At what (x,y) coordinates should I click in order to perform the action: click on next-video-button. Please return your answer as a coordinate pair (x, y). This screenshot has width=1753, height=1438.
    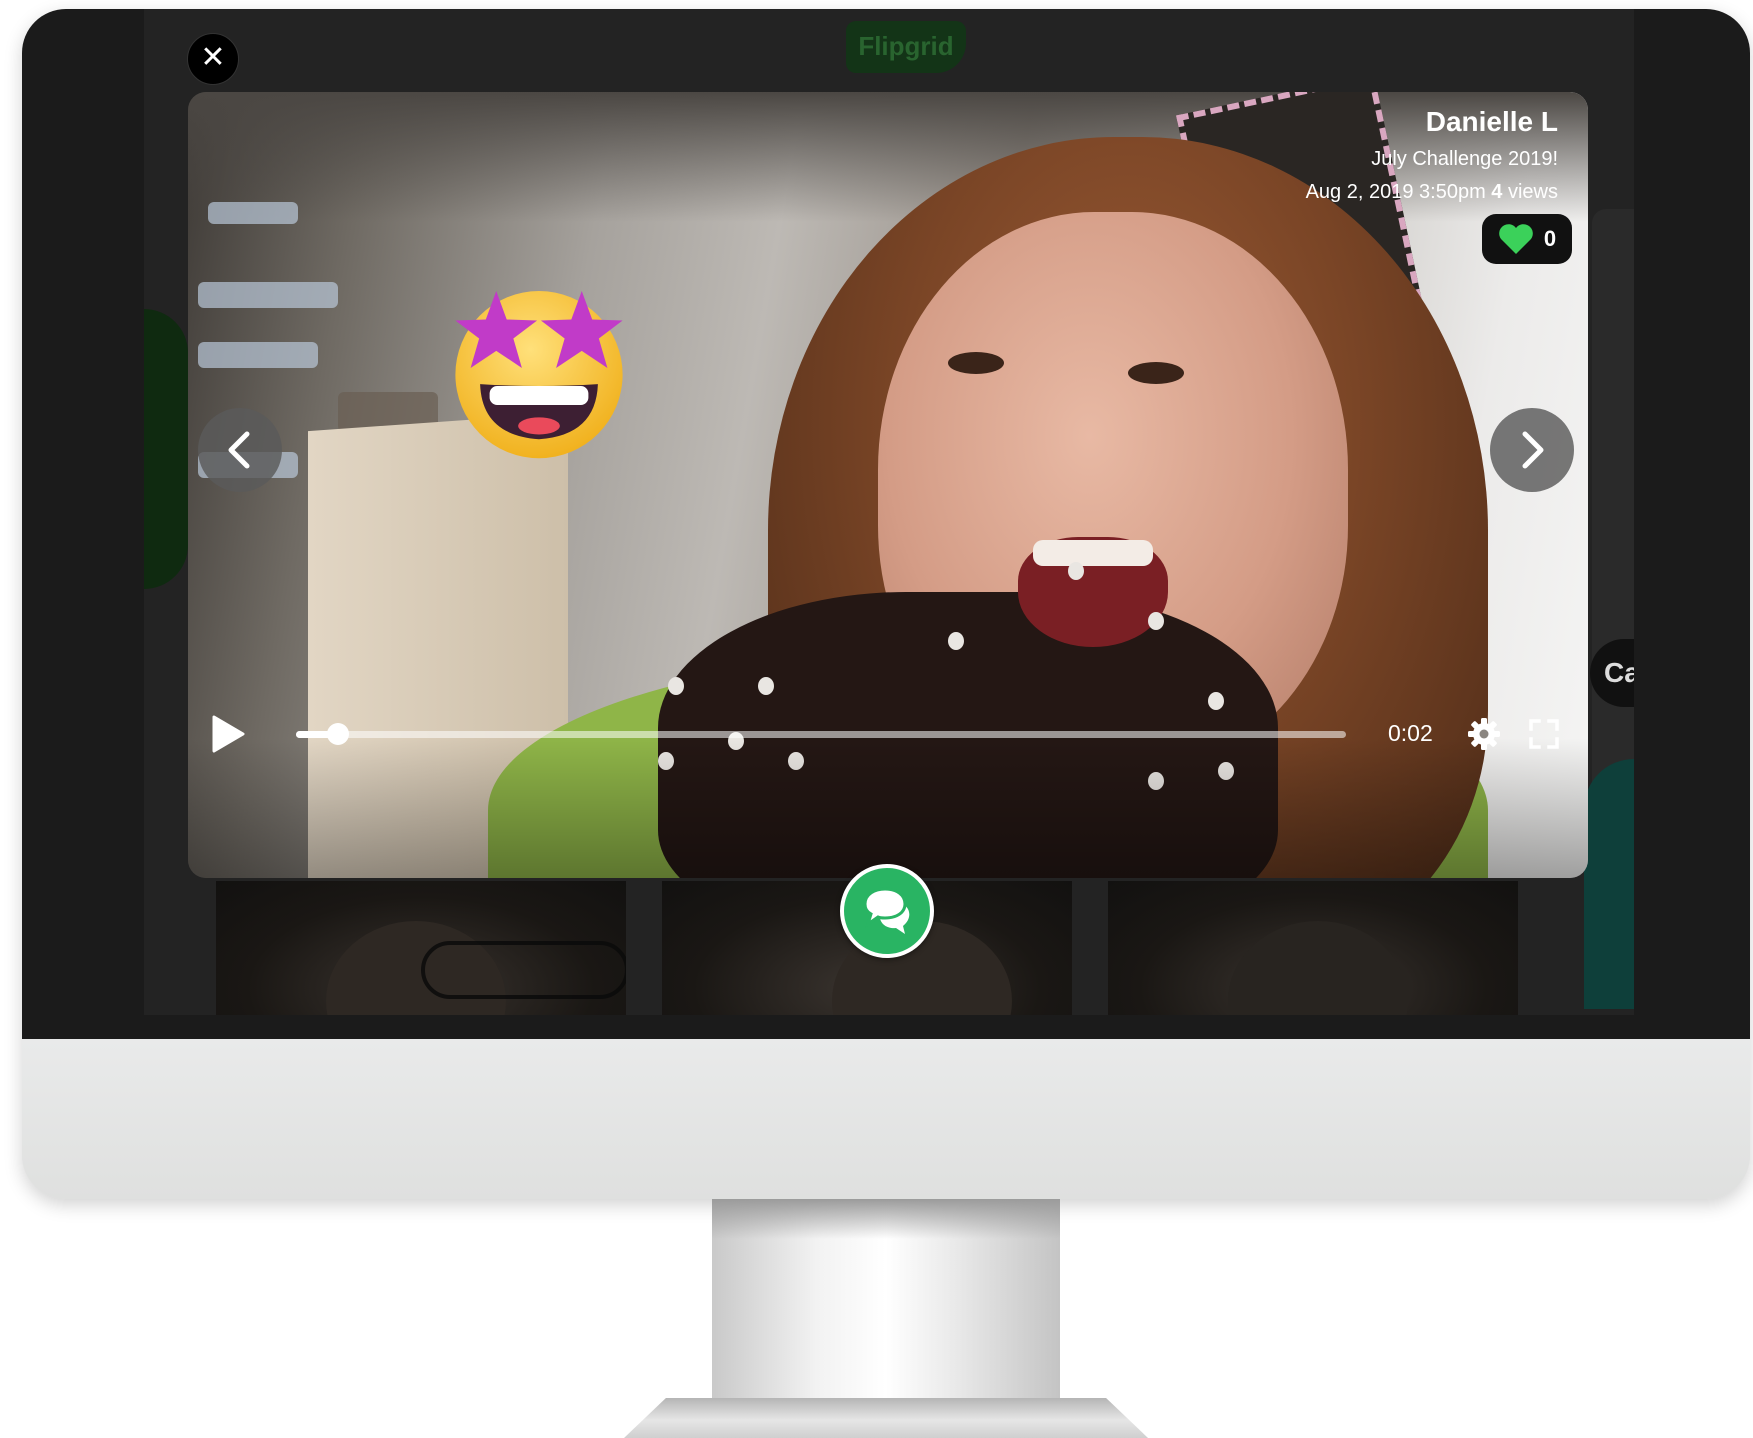
    Looking at the image, I should click on (1532, 450).